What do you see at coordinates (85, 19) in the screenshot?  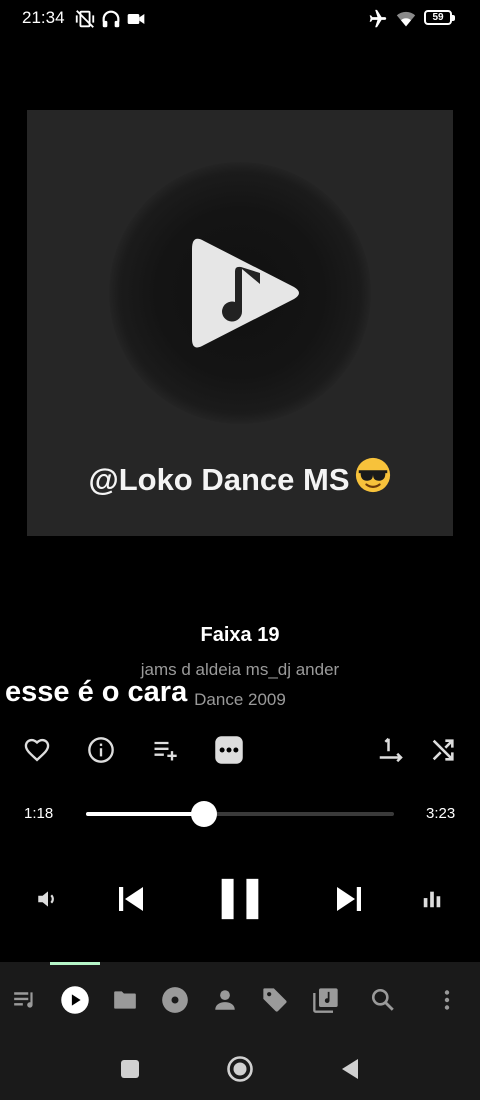 I see `mute-vibrate-icon` at bounding box center [85, 19].